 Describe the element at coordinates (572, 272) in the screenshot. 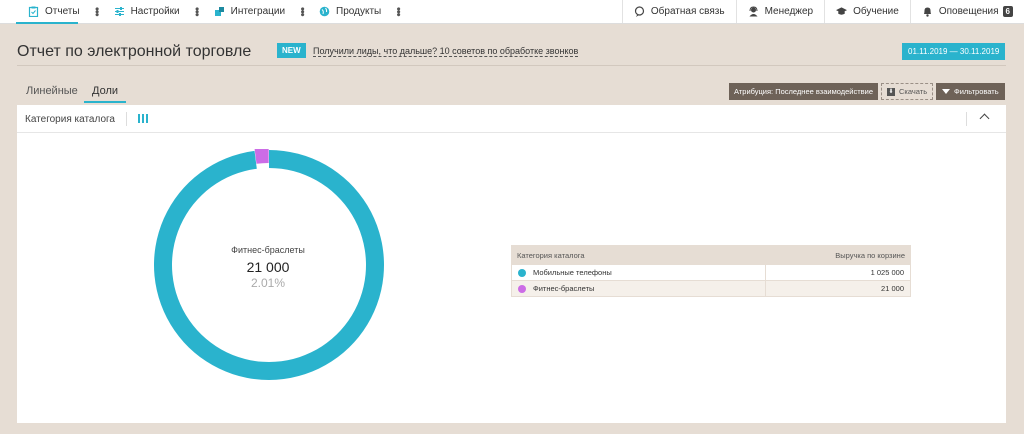

I see `row-name: Мобильные телефоны` at that location.